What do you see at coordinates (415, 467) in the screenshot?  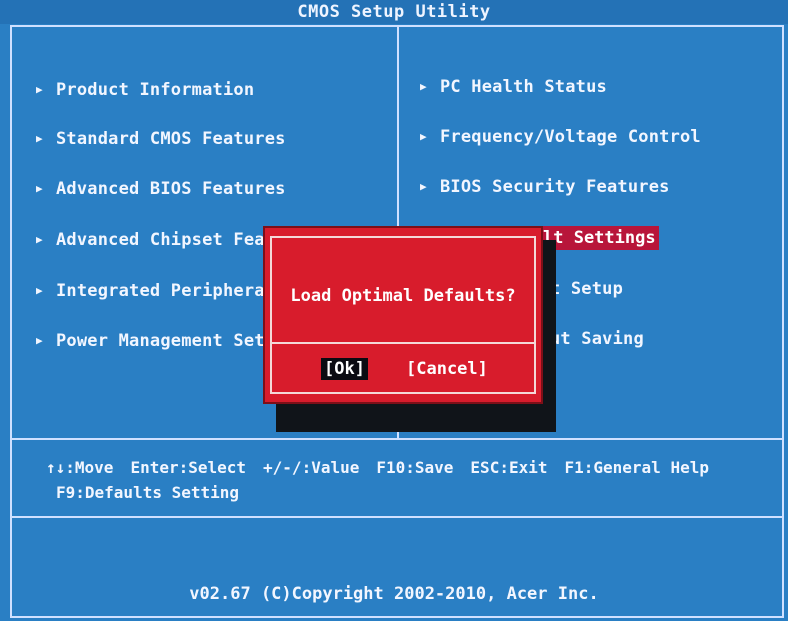 I see `help-save: F10:Save` at bounding box center [415, 467].